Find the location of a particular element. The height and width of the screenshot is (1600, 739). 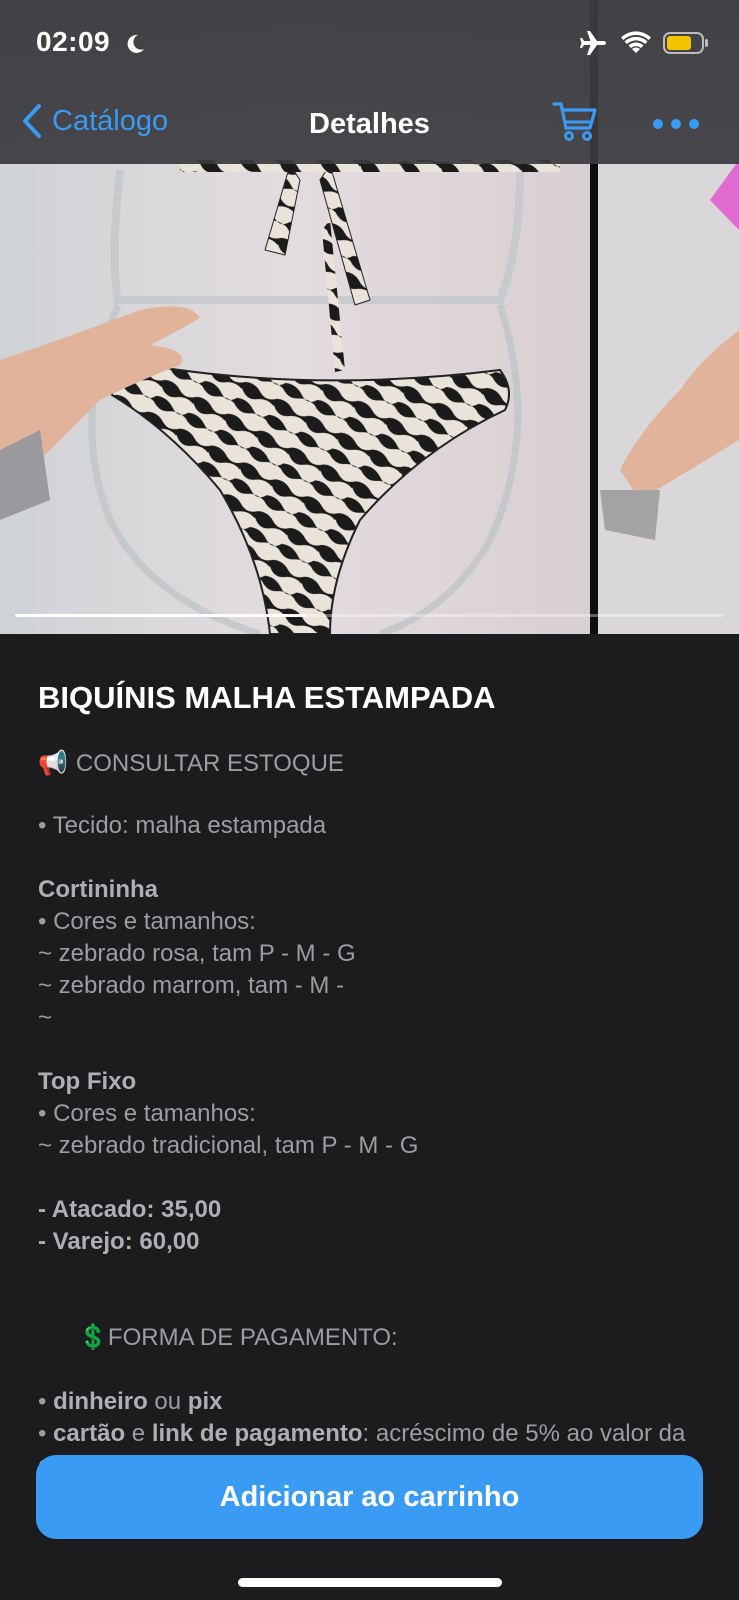

page-title: Detalhes is located at coordinates (369, 124).